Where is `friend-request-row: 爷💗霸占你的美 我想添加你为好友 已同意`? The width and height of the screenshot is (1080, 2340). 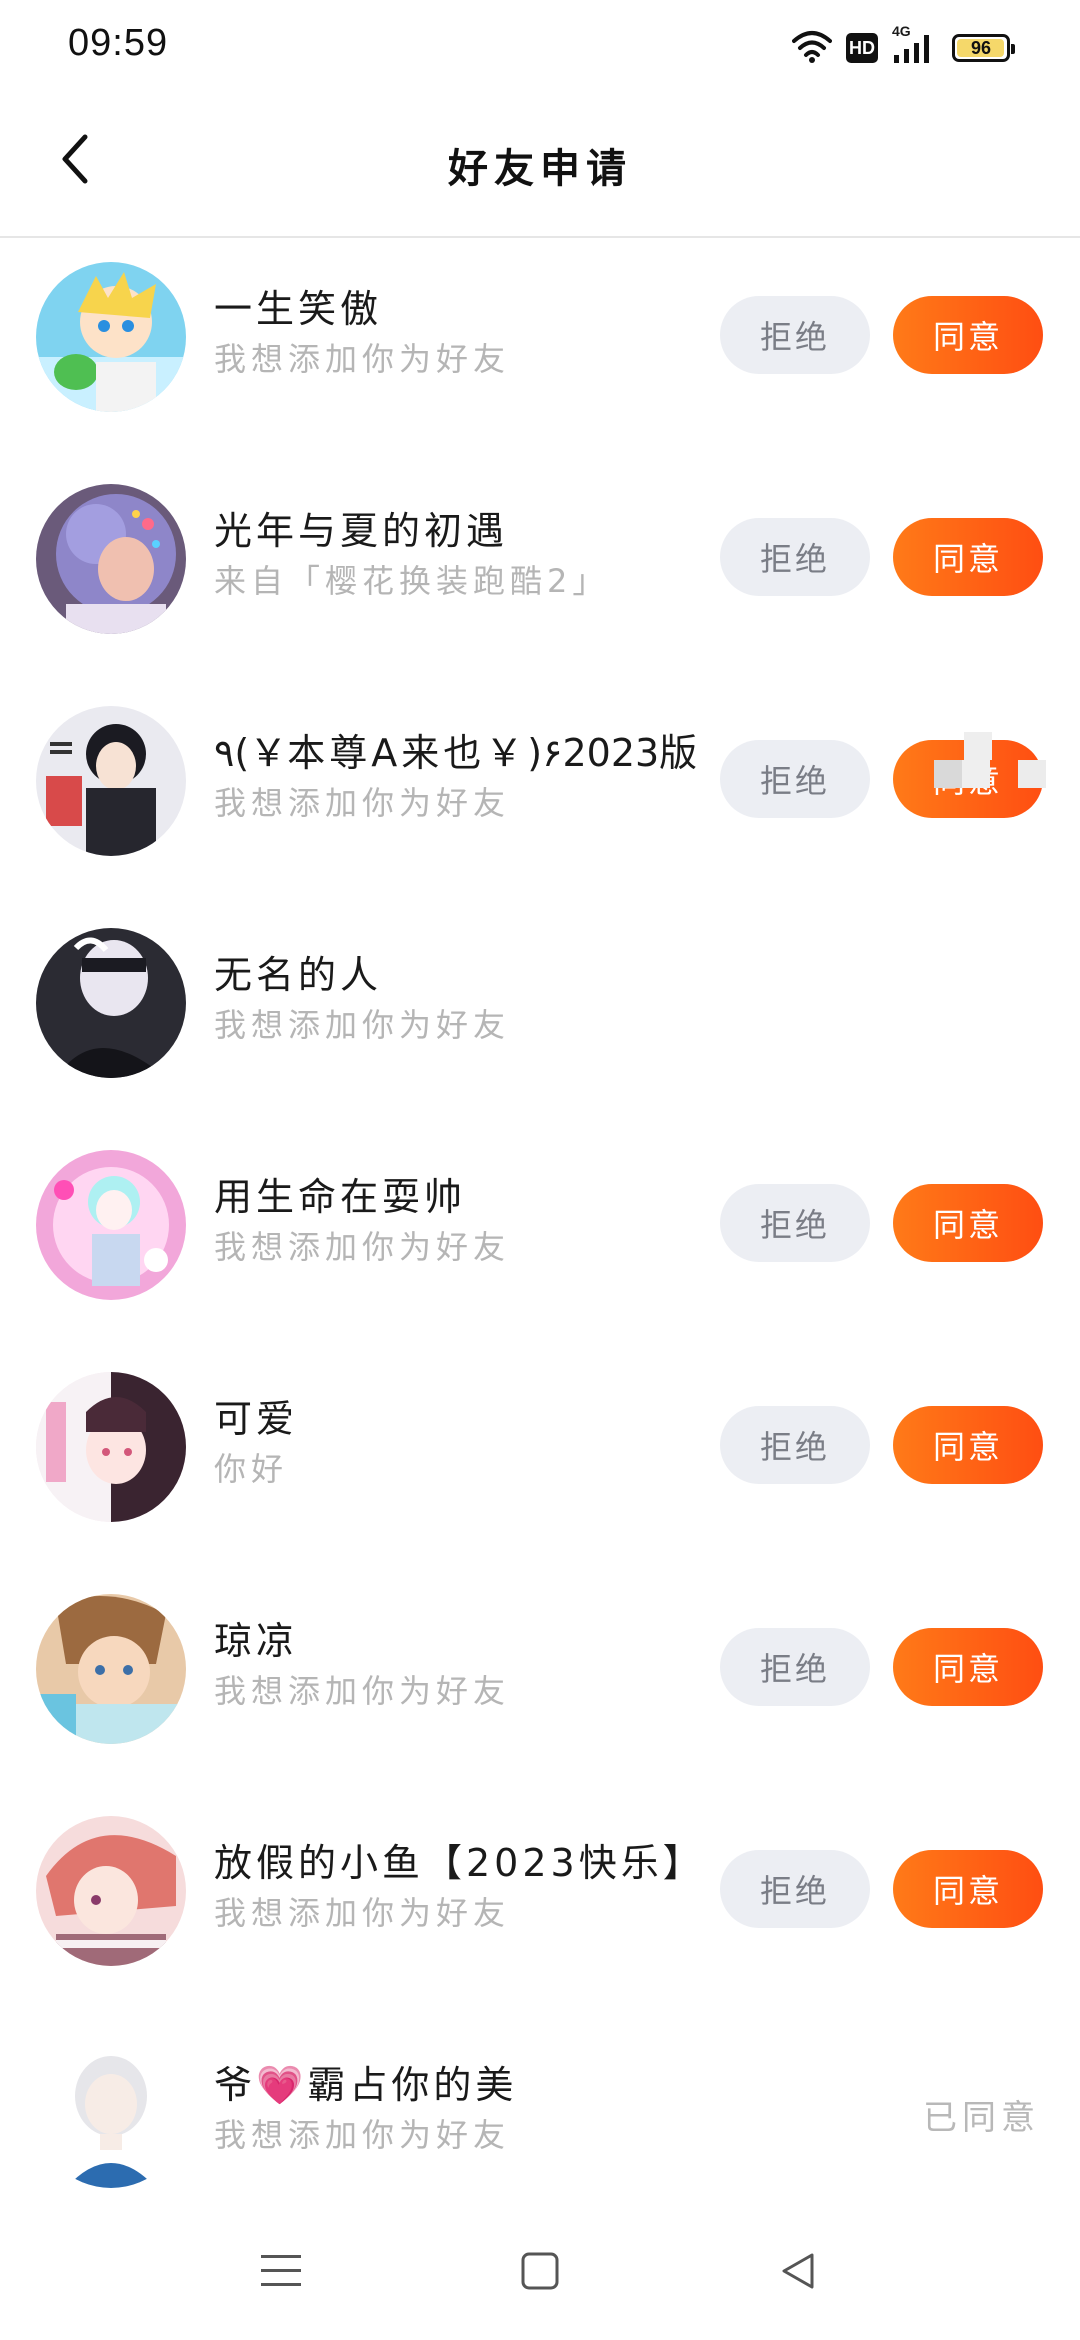
friend-request-row: 爷💗霸占你的美 我想添加你为好友 已同意 is located at coordinates (540, 2125).